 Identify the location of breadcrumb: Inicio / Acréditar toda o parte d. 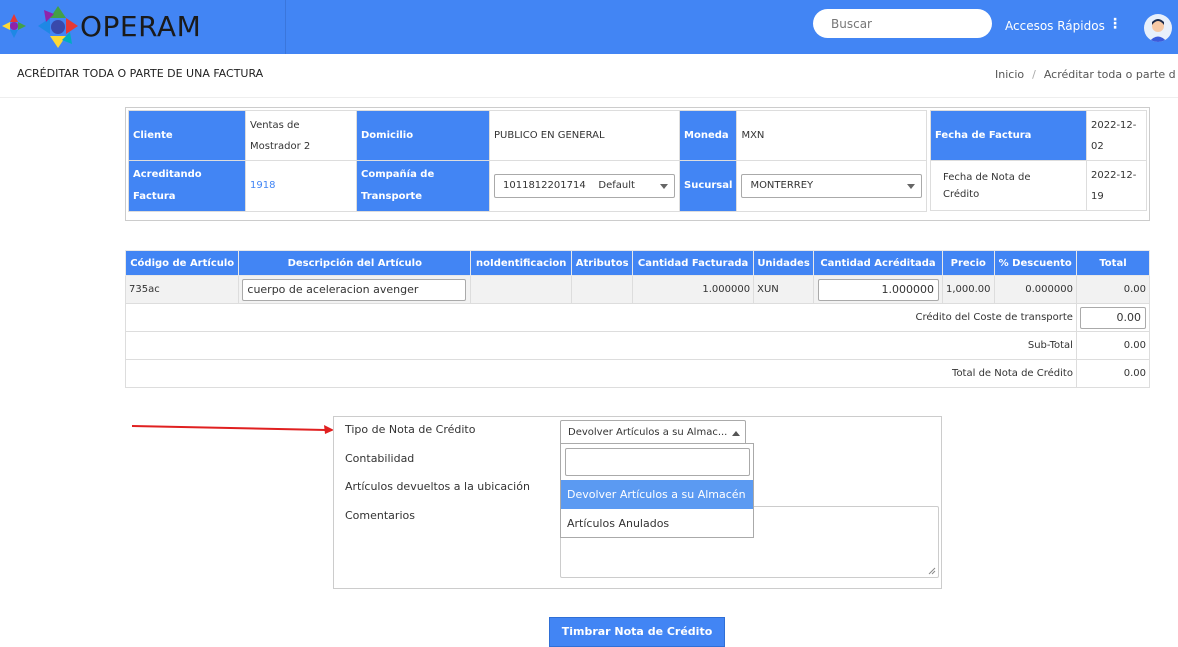
(1085, 74).